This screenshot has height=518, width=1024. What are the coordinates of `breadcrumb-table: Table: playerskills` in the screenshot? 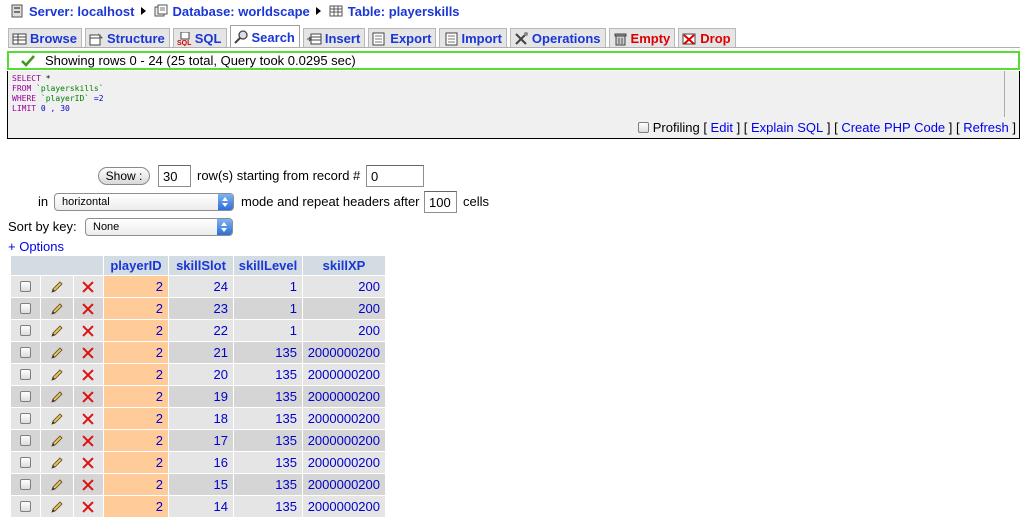 It's located at (394, 11).